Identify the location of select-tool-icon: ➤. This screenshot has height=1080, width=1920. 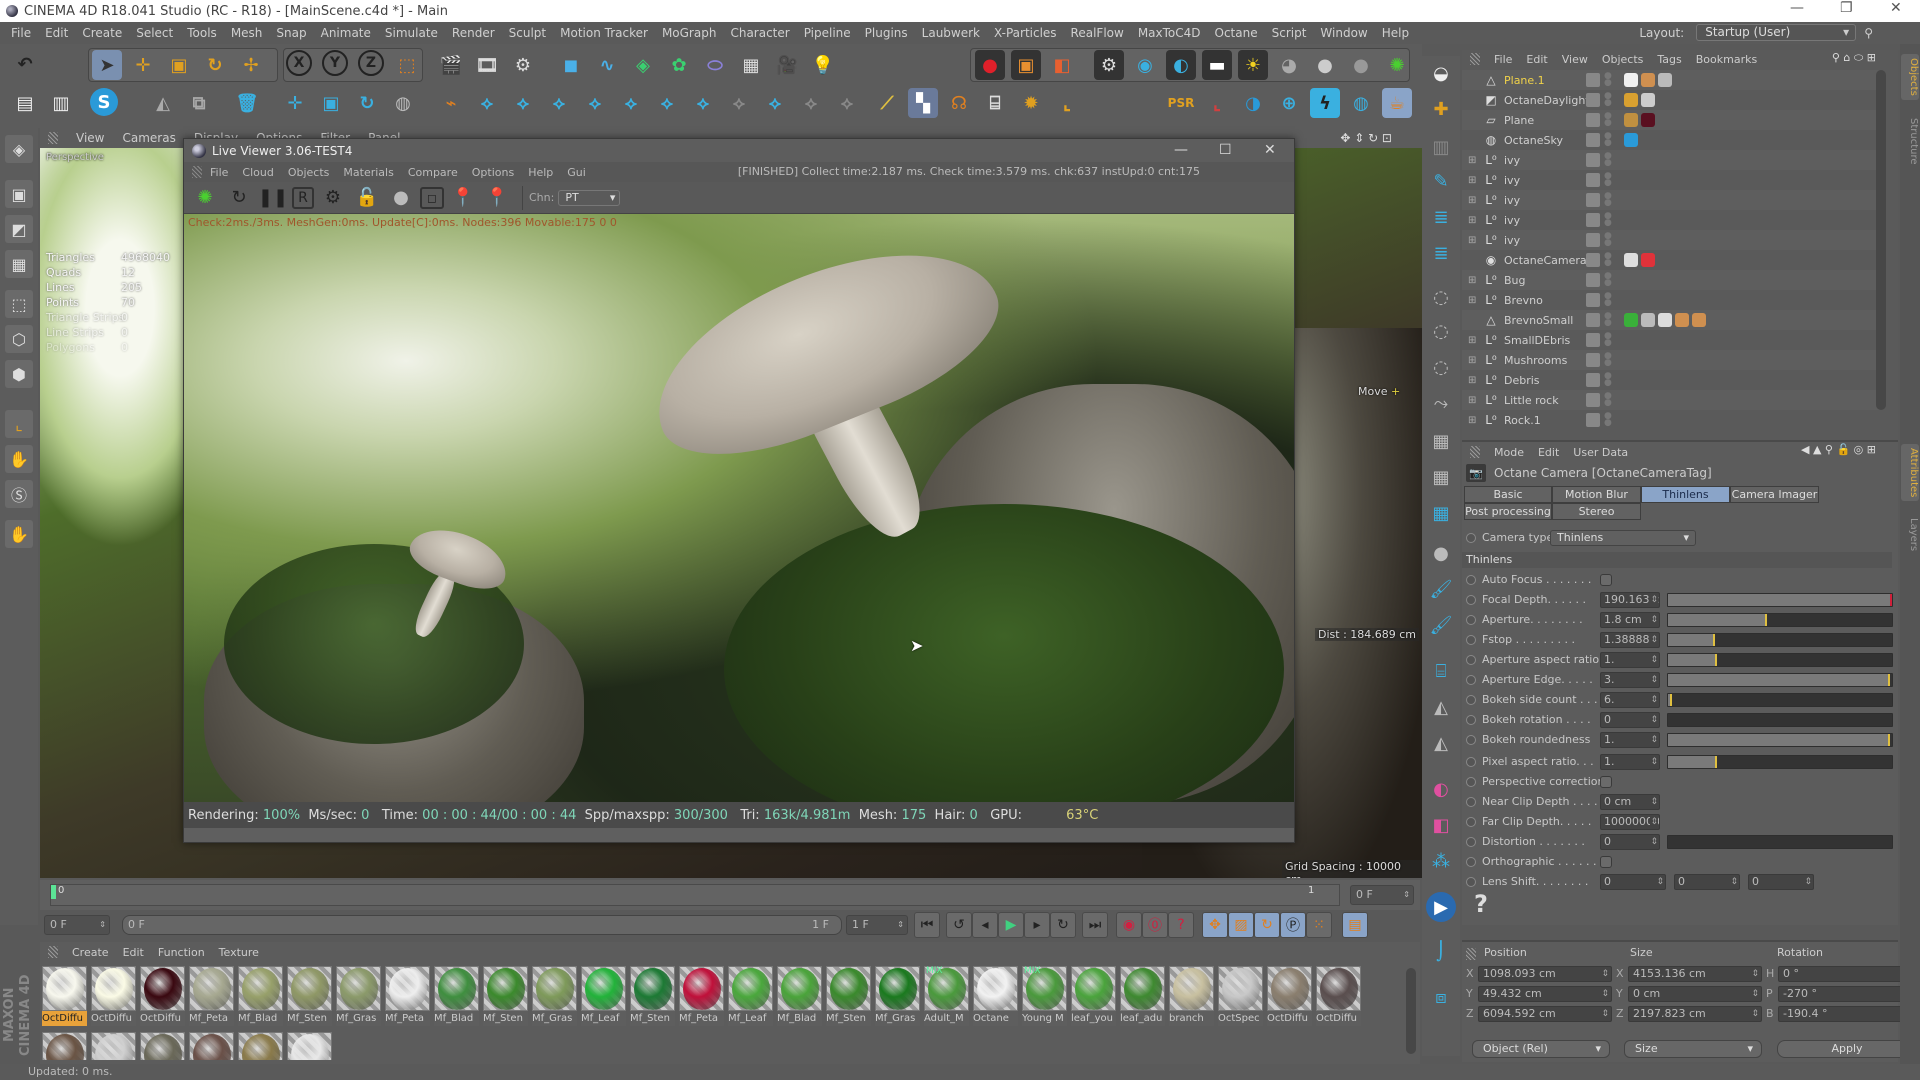
(107, 65).